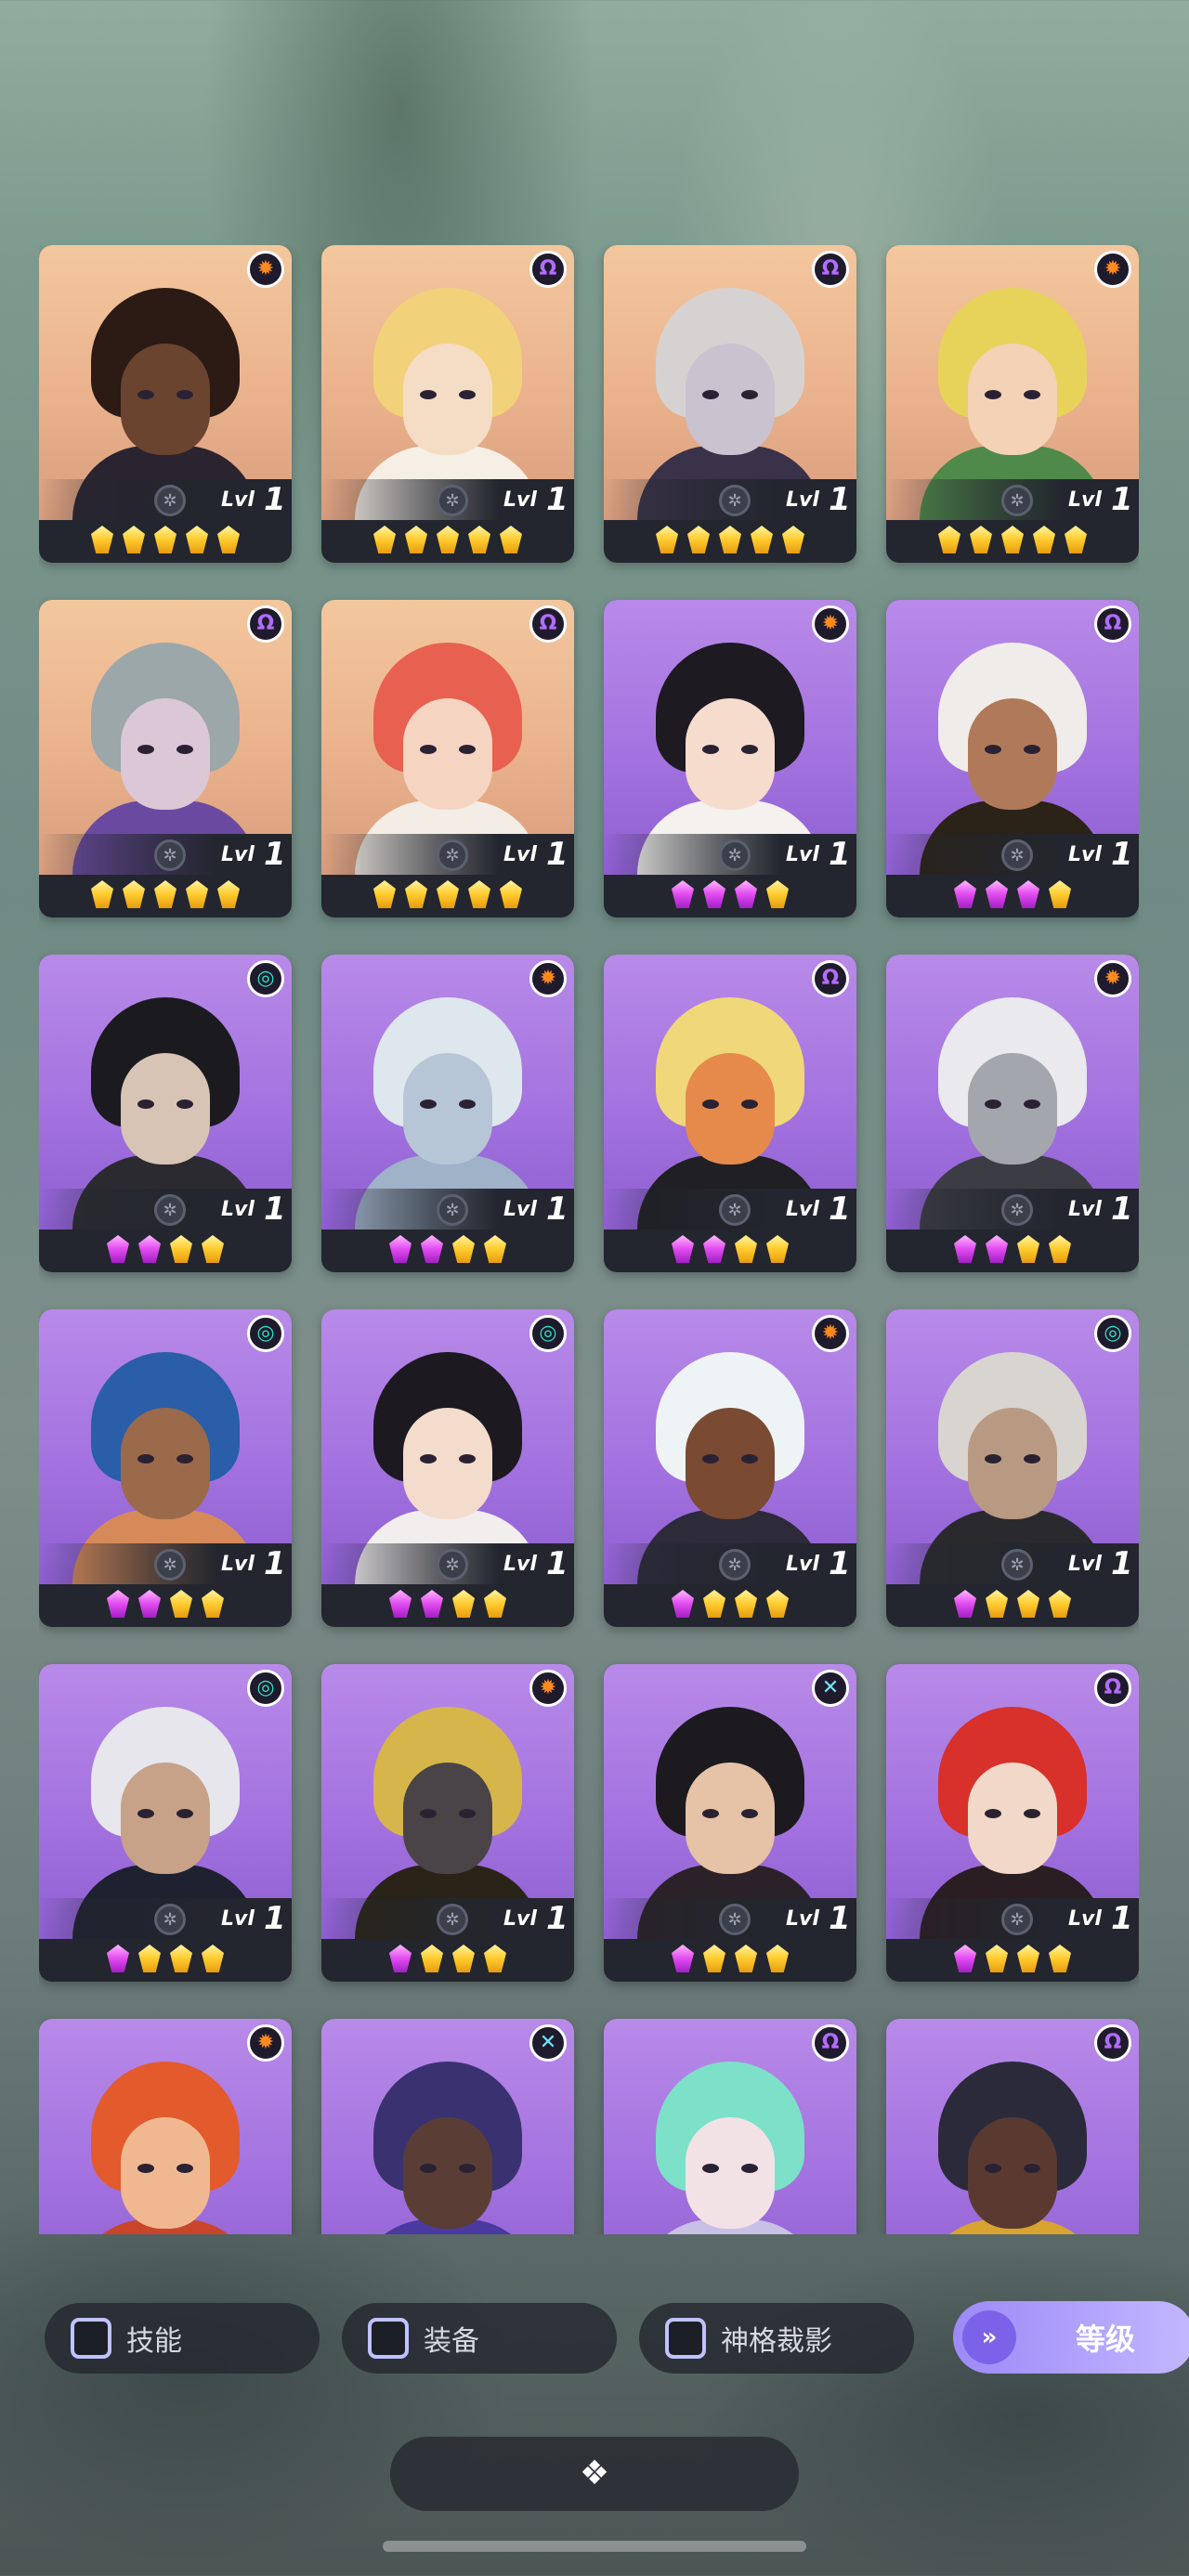  Describe the element at coordinates (1071, 2338) in the screenshot. I see `sort-by-level-button: » 等级` at that location.